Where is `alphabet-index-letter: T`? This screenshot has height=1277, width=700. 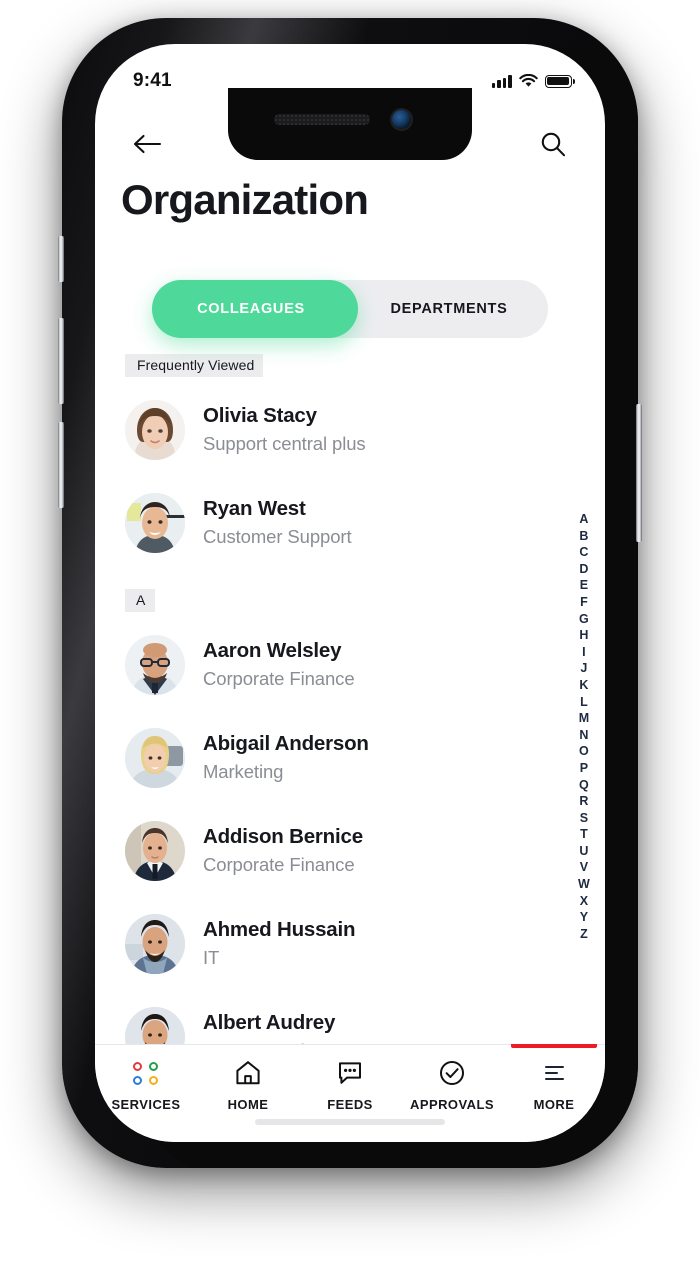
alphabet-index-letter: T is located at coordinates (584, 835).